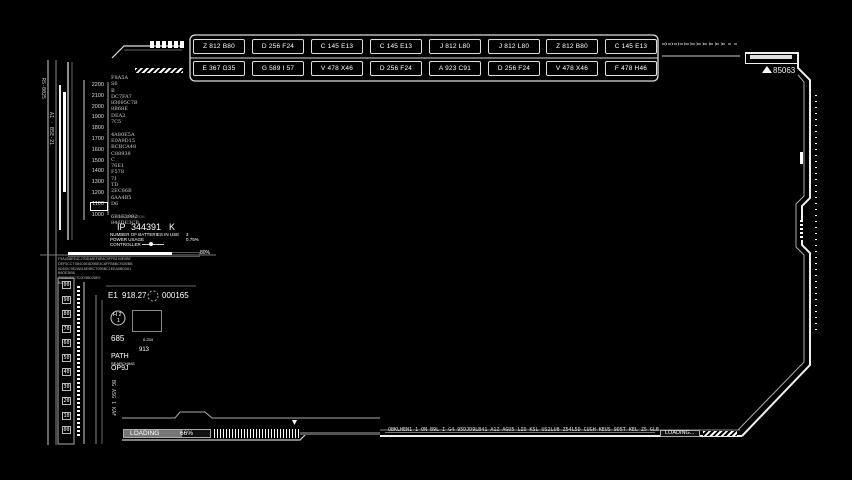 Image resolution: width=852 pixels, height=480 pixels. What do you see at coordinates (720, 433) in the screenshot?
I see `bottom-right-stripes` at bounding box center [720, 433].